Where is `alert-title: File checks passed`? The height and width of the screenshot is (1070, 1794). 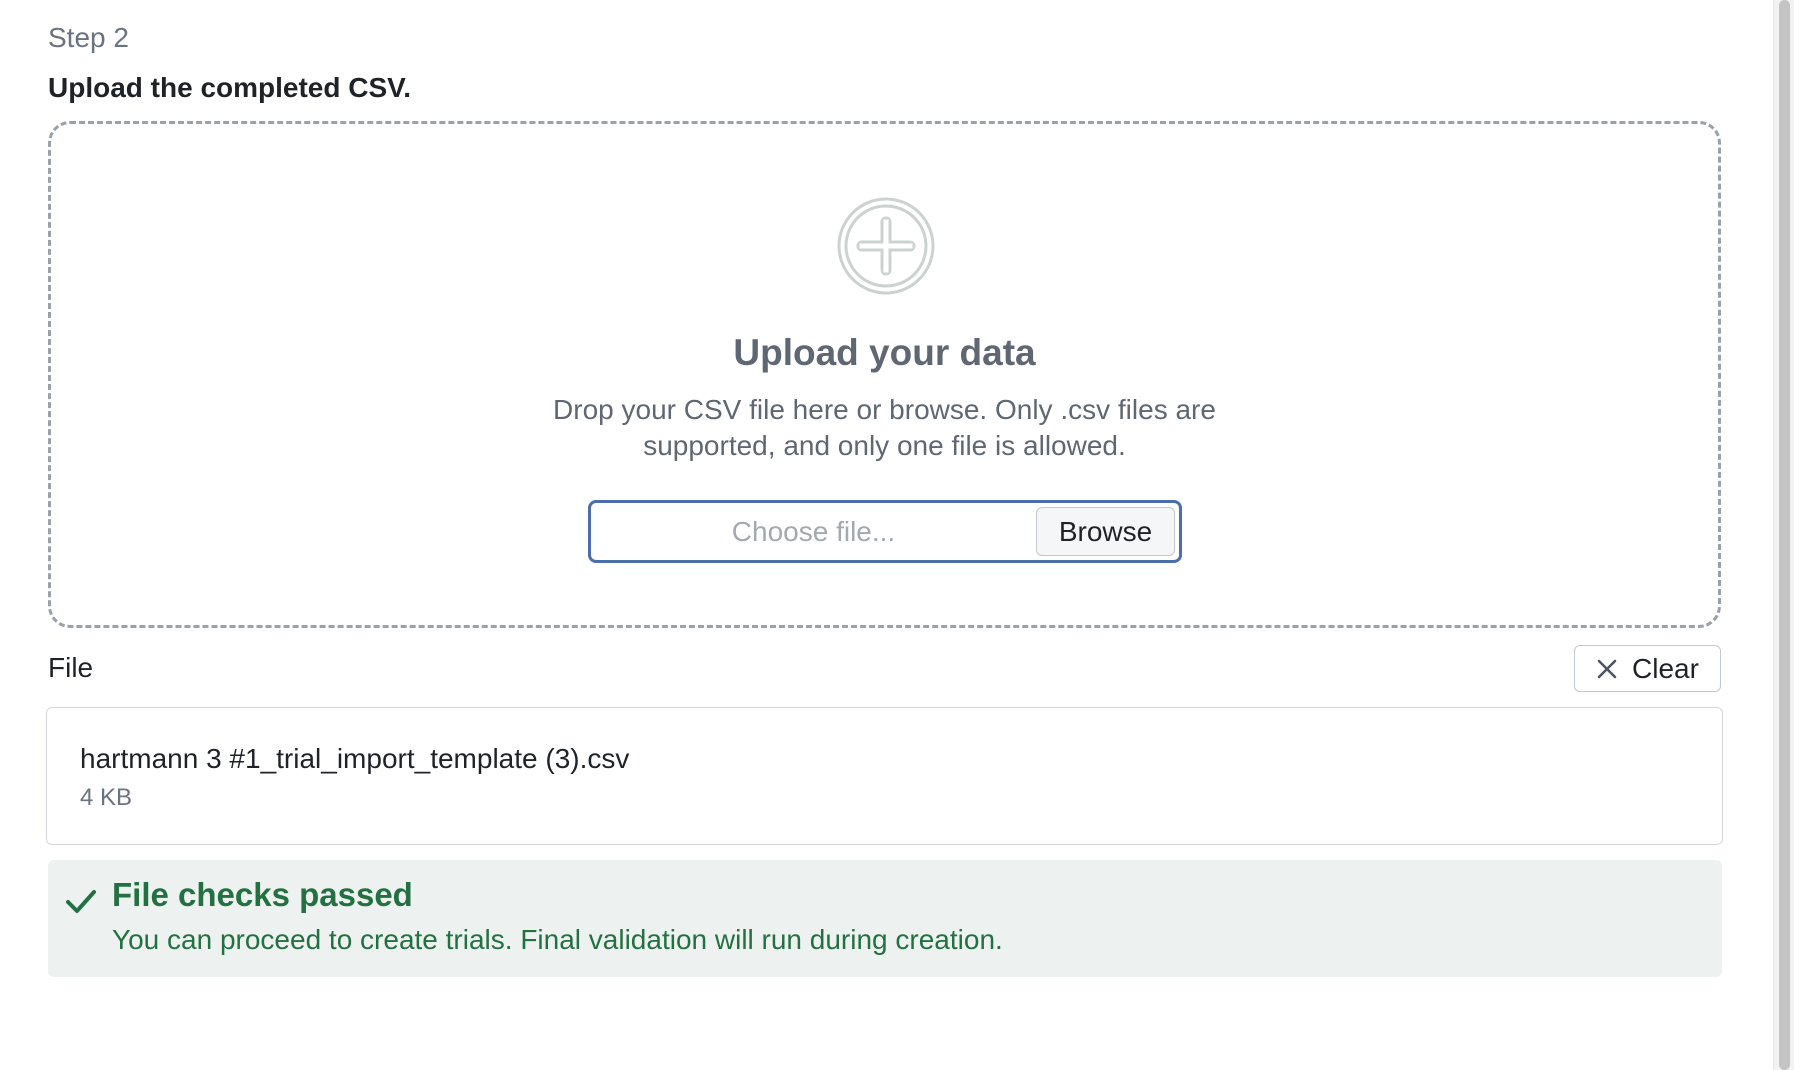
alert-title: File checks passed is located at coordinates (262, 894).